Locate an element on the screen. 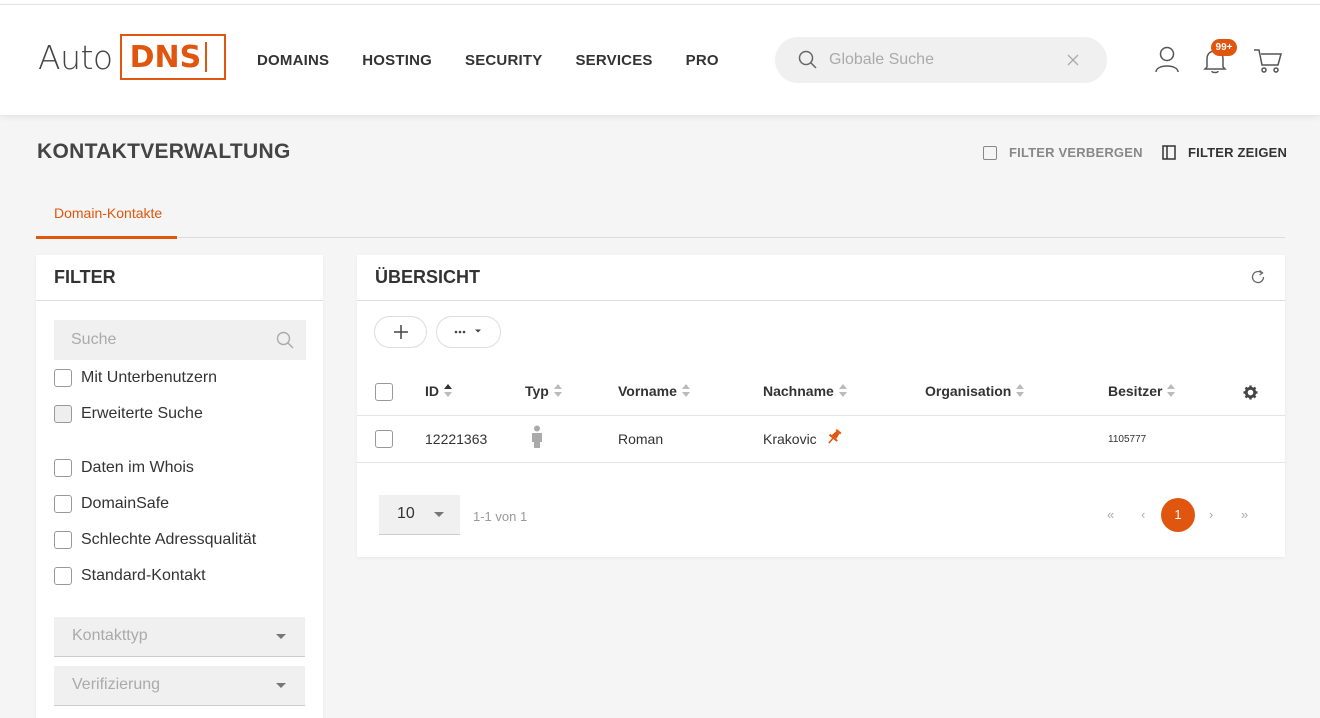 The image size is (1320, 718). column-label: Vorname is located at coordinates (647, 391).